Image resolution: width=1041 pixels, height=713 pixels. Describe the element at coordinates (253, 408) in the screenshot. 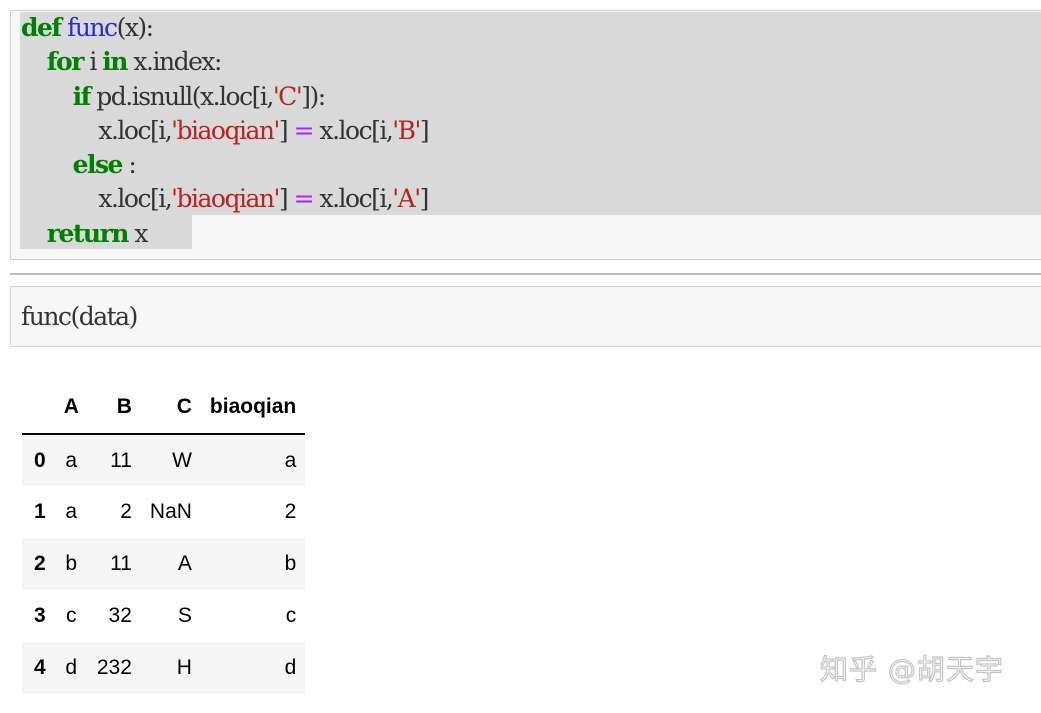

I see `header-col-biaoqian: biaoqian` at that location.